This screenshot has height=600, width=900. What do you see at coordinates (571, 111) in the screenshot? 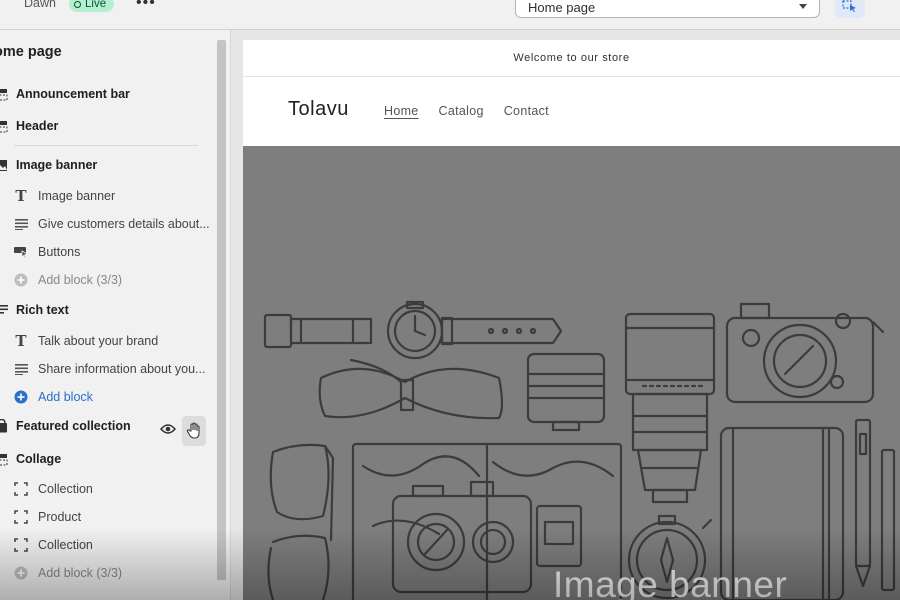
I see `store-header: Tolavu Home Catalog Contact` at bounding box center [571, 111].